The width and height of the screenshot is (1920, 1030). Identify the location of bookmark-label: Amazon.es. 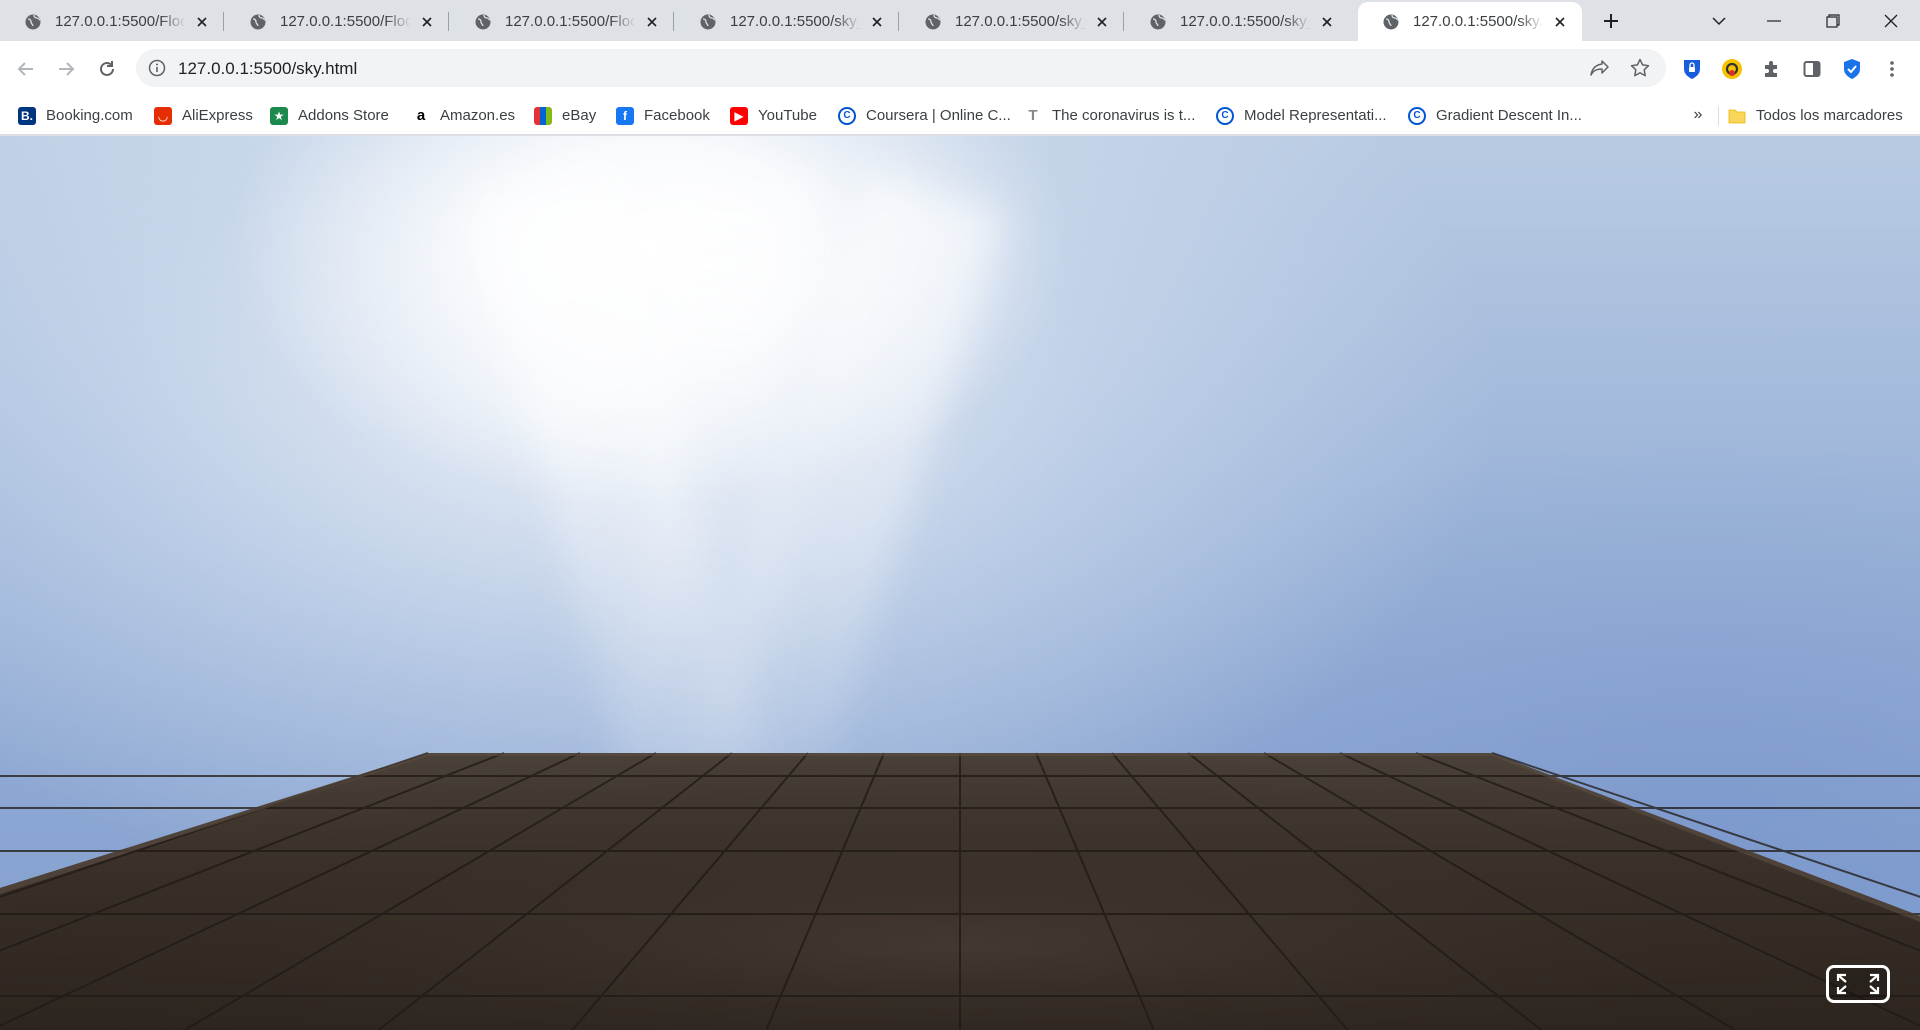
(478, 115).